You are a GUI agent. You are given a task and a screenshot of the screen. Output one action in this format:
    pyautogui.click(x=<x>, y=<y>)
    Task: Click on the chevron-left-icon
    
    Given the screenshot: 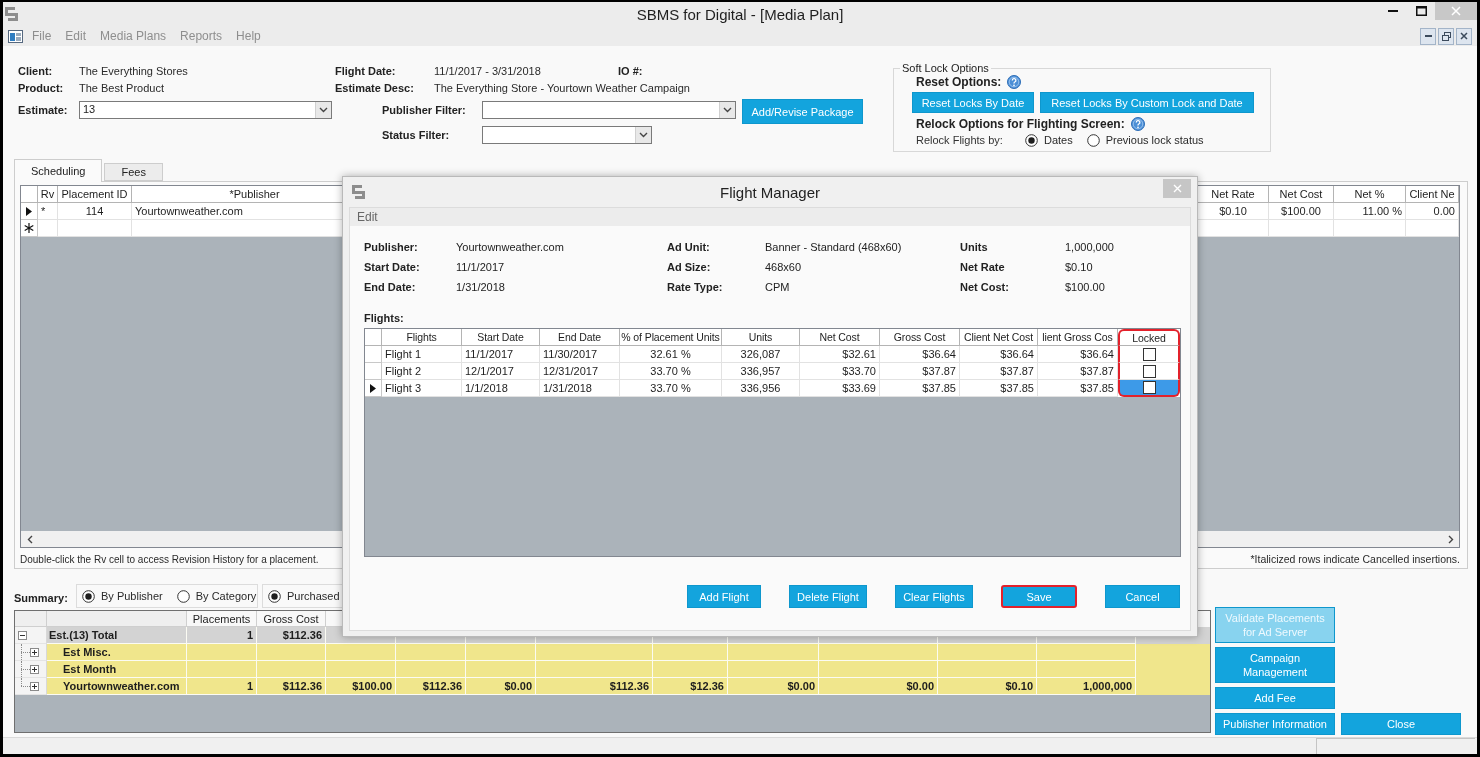 What is the action you would take?
    pyautogui.click(x=29, y=539)
    